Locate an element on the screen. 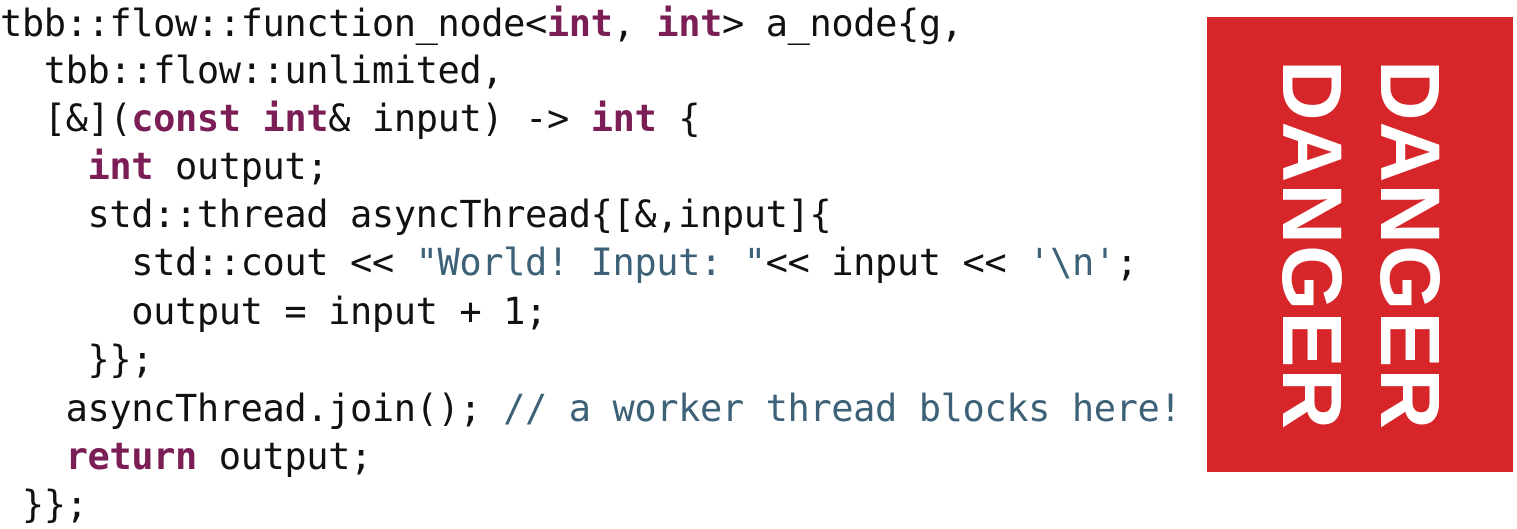 The height and width of the screenshot is (529, 1517). code-line: [&](const int& input) -> int { is located at coordinates (350, 119).